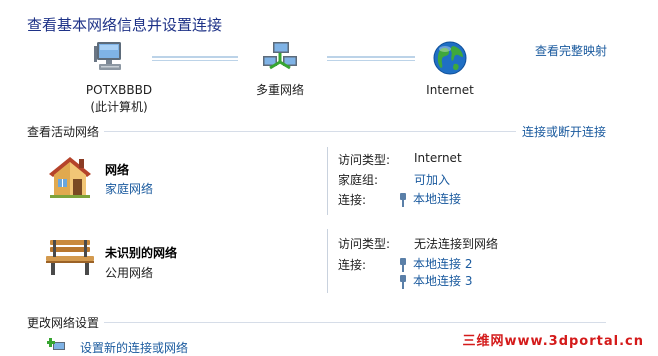 The height and width of the screenshot is (356, 658). Describe the element at coordinates (352, 200) in the screenshot. I see `network-1-connection-label: 连接:` at that location.